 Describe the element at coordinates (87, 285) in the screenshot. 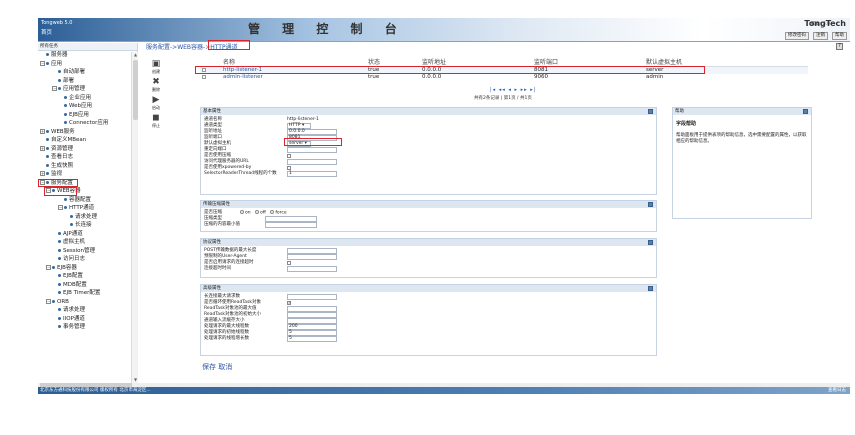

I see `tree-item: MDB配置` at that location.